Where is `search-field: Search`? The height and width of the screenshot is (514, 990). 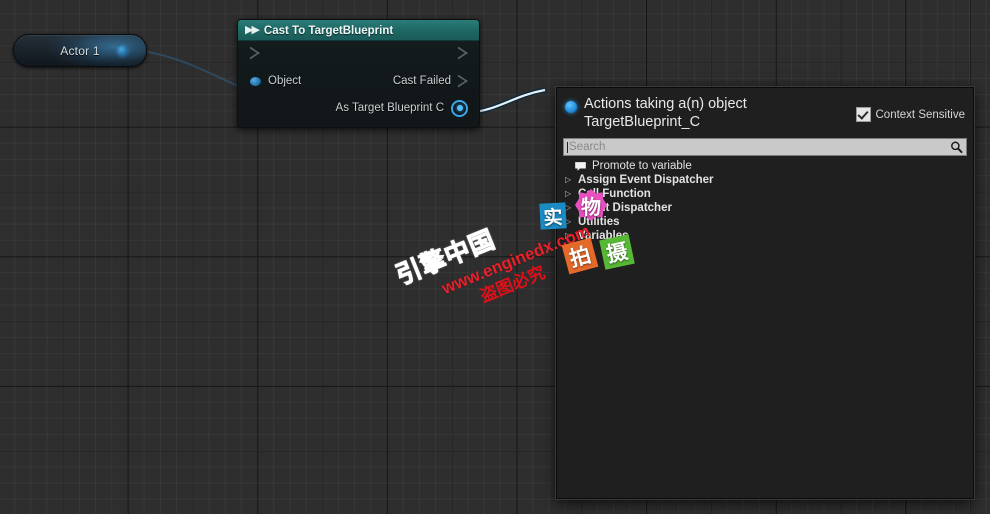
search-field: Search is located at coordinates (765, 147).